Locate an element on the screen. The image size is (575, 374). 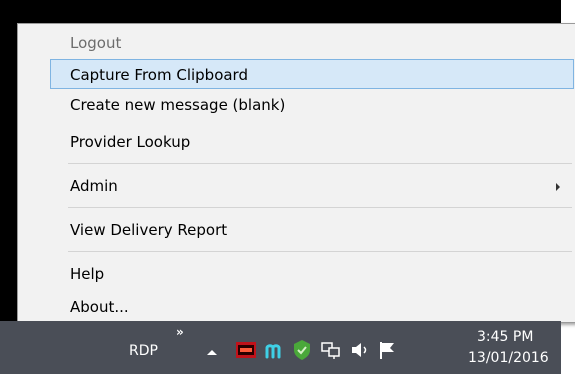
menu-item-label: Logout is located at coordinates (96, 43).